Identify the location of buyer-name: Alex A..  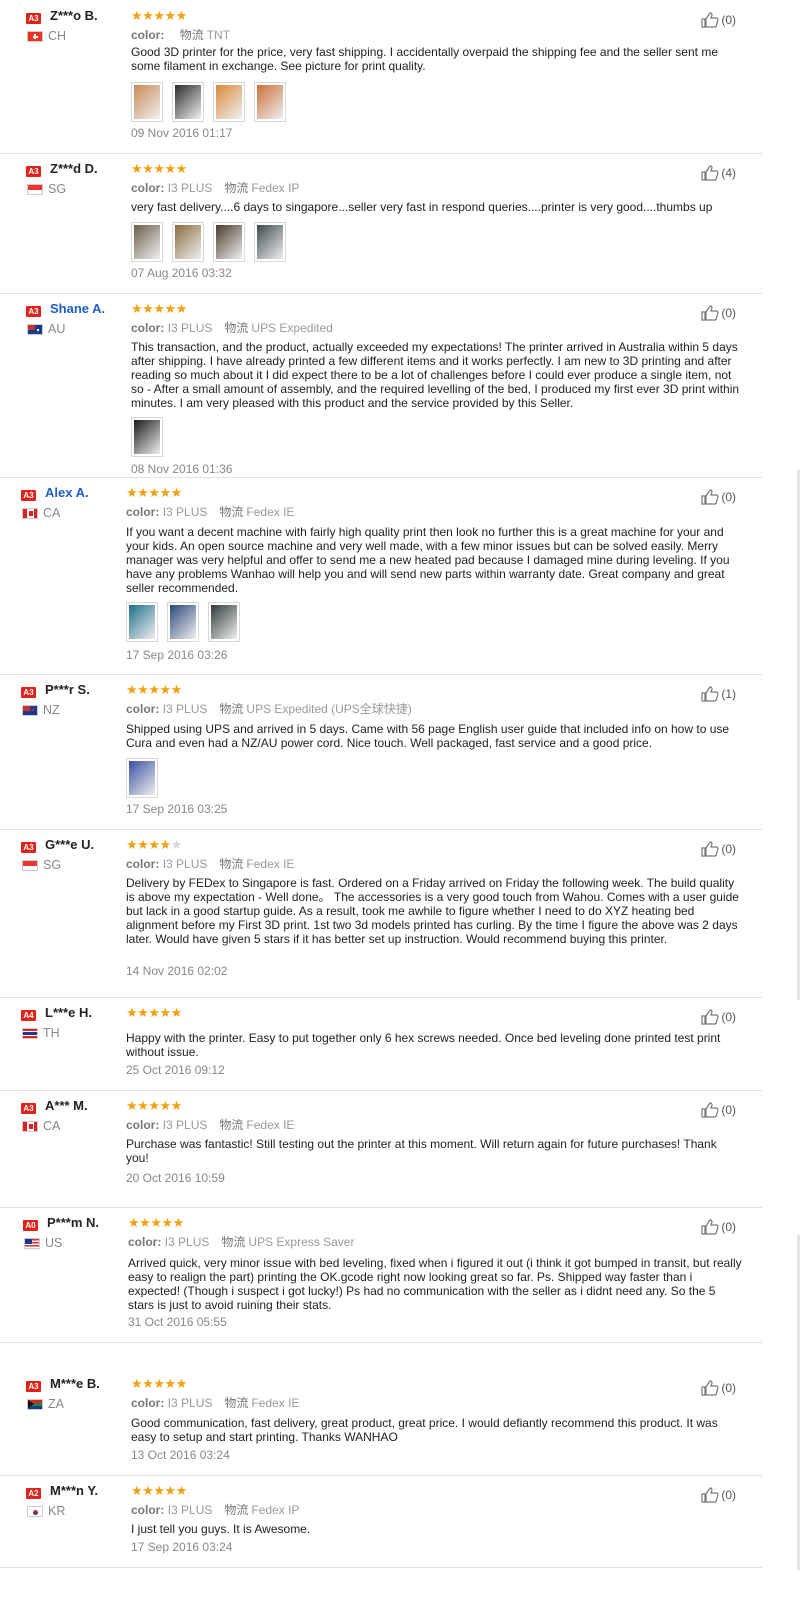
(67, 492).